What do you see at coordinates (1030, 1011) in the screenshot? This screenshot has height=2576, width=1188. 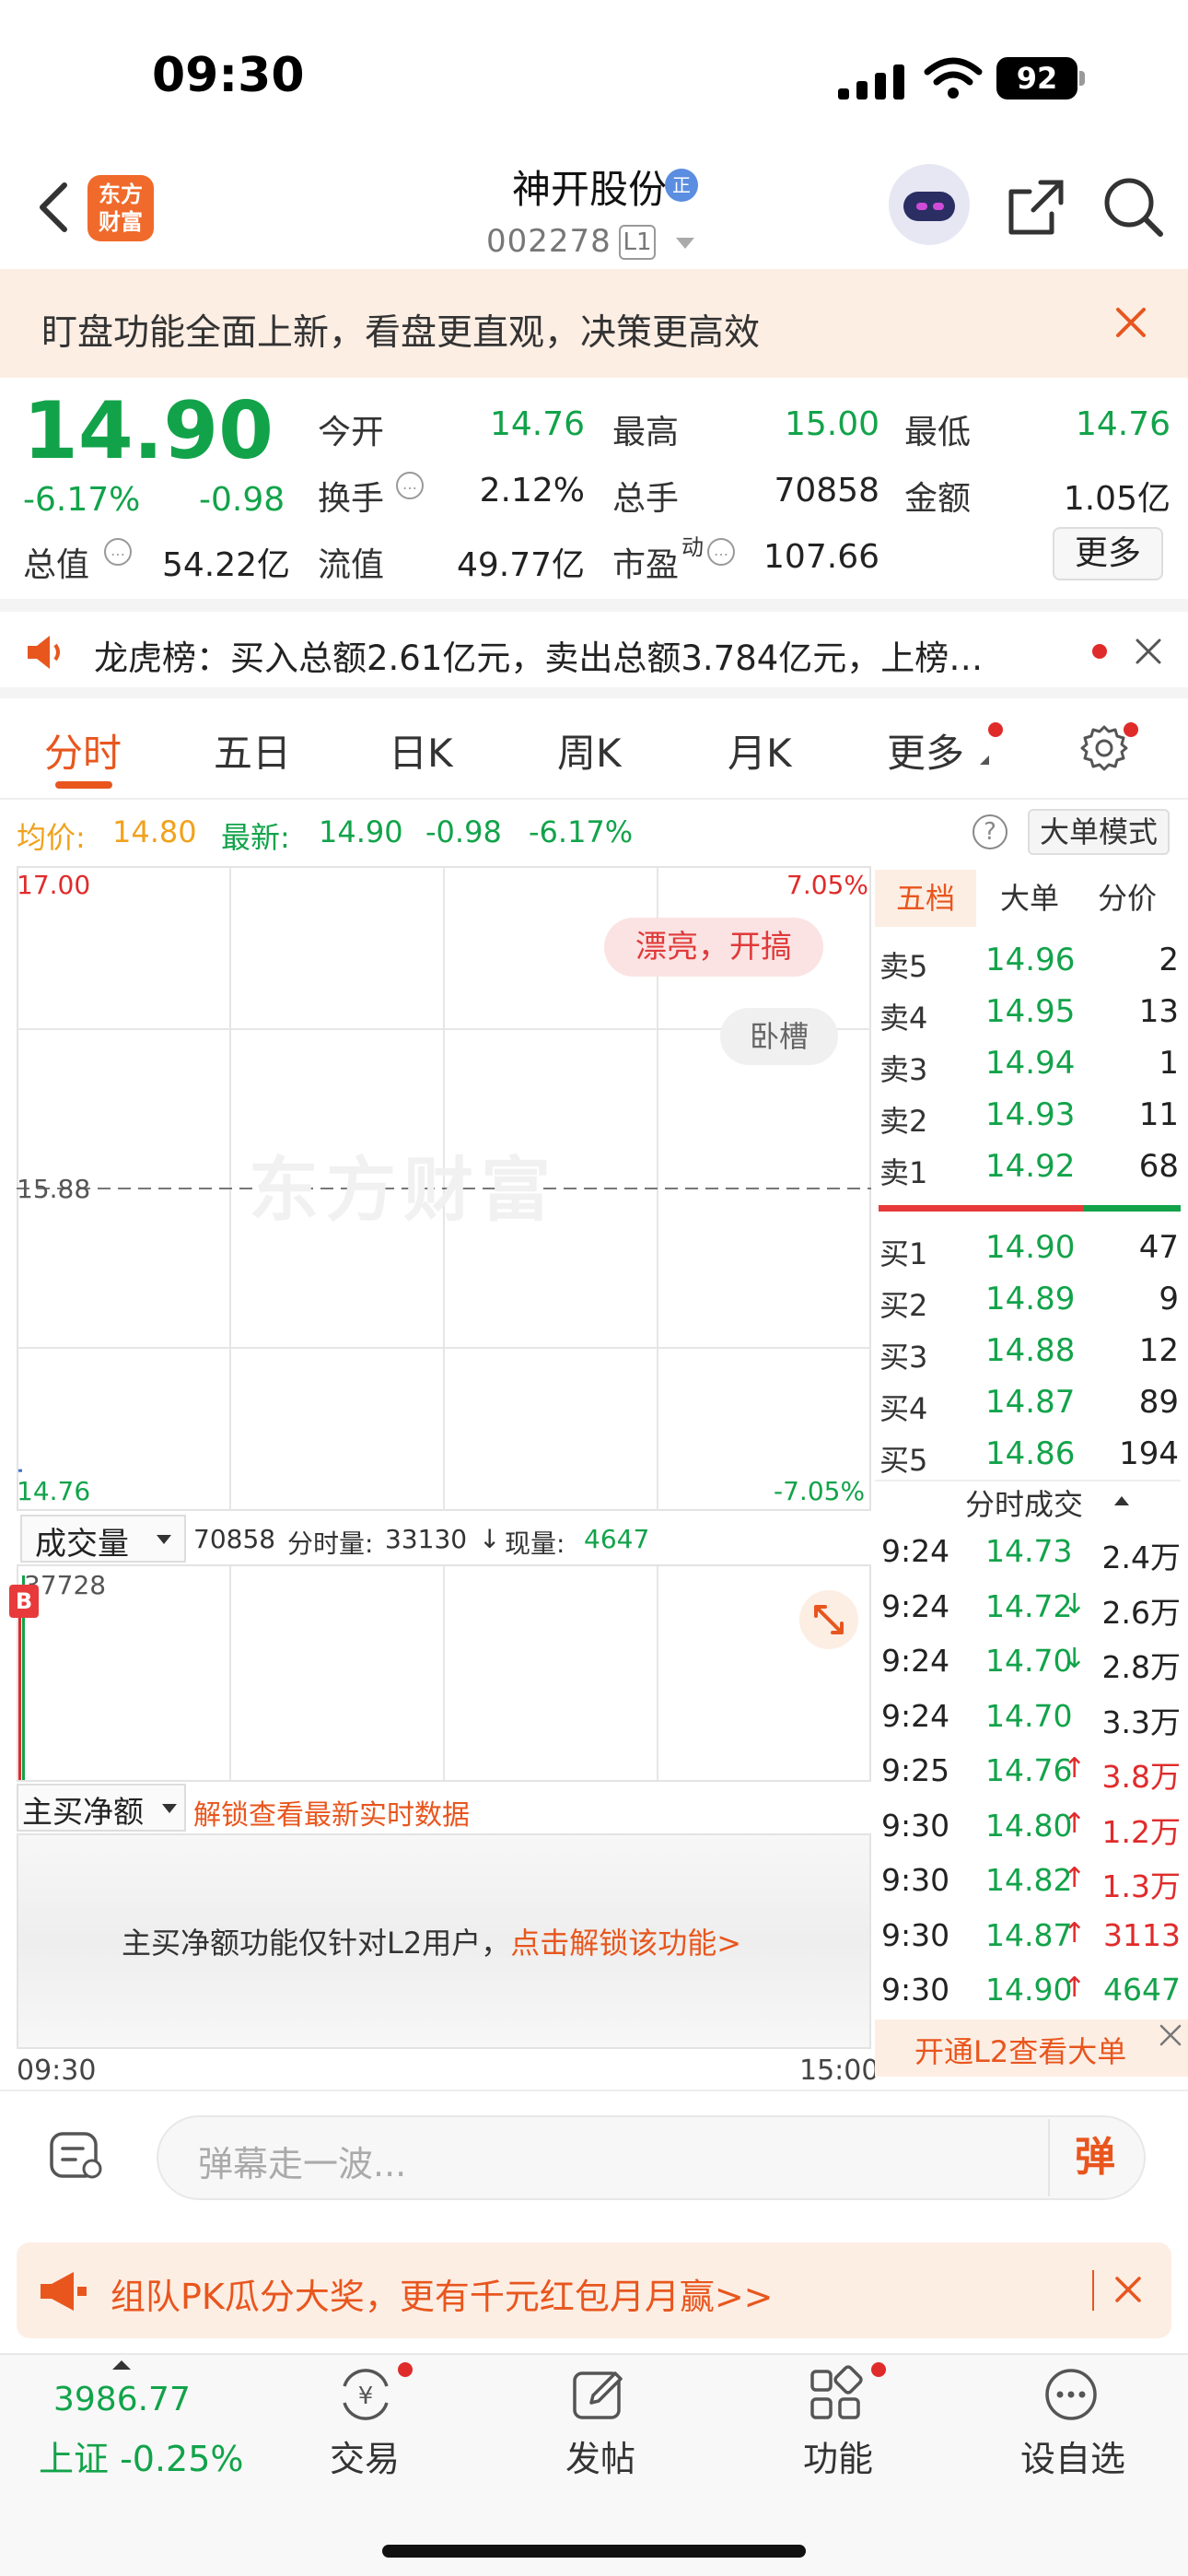 I see `orderbook-level-price: 14.95` at bounding box center [1030, 1011].